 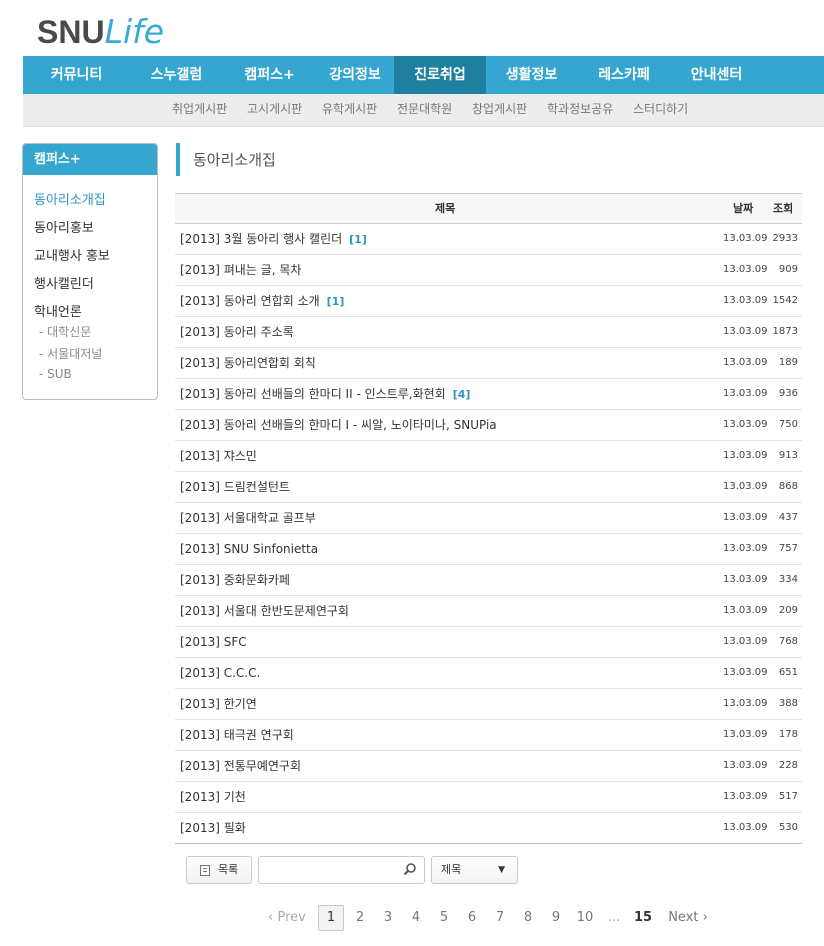 I want to click on pager-page-4: 4, so click(x=416, y=918).